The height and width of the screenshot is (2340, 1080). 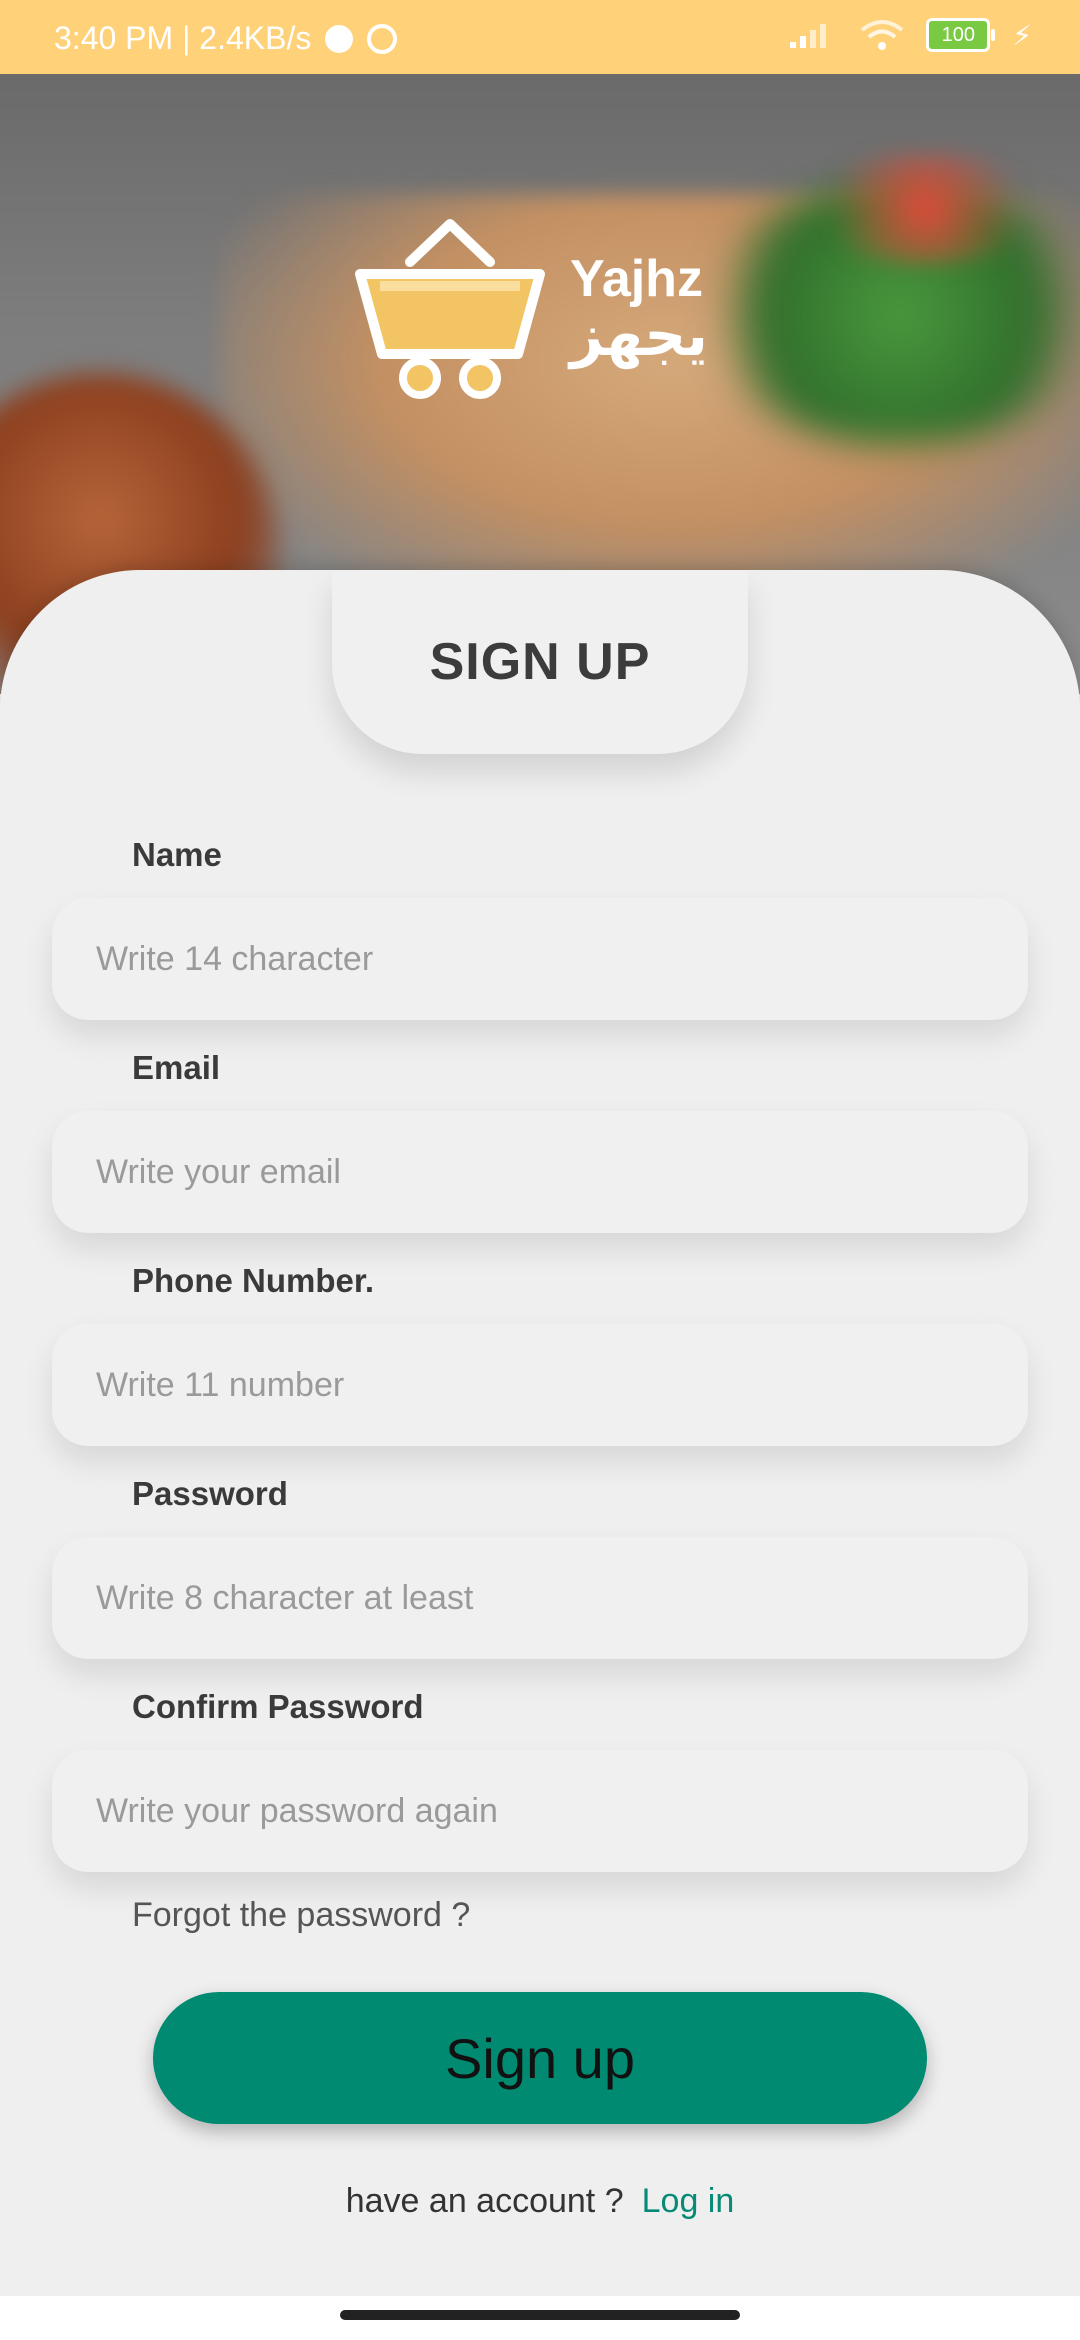 What do you see at coordinates (382, 38) in the screenshot?
I see `sync-icon` at bounding box center [382, 38].